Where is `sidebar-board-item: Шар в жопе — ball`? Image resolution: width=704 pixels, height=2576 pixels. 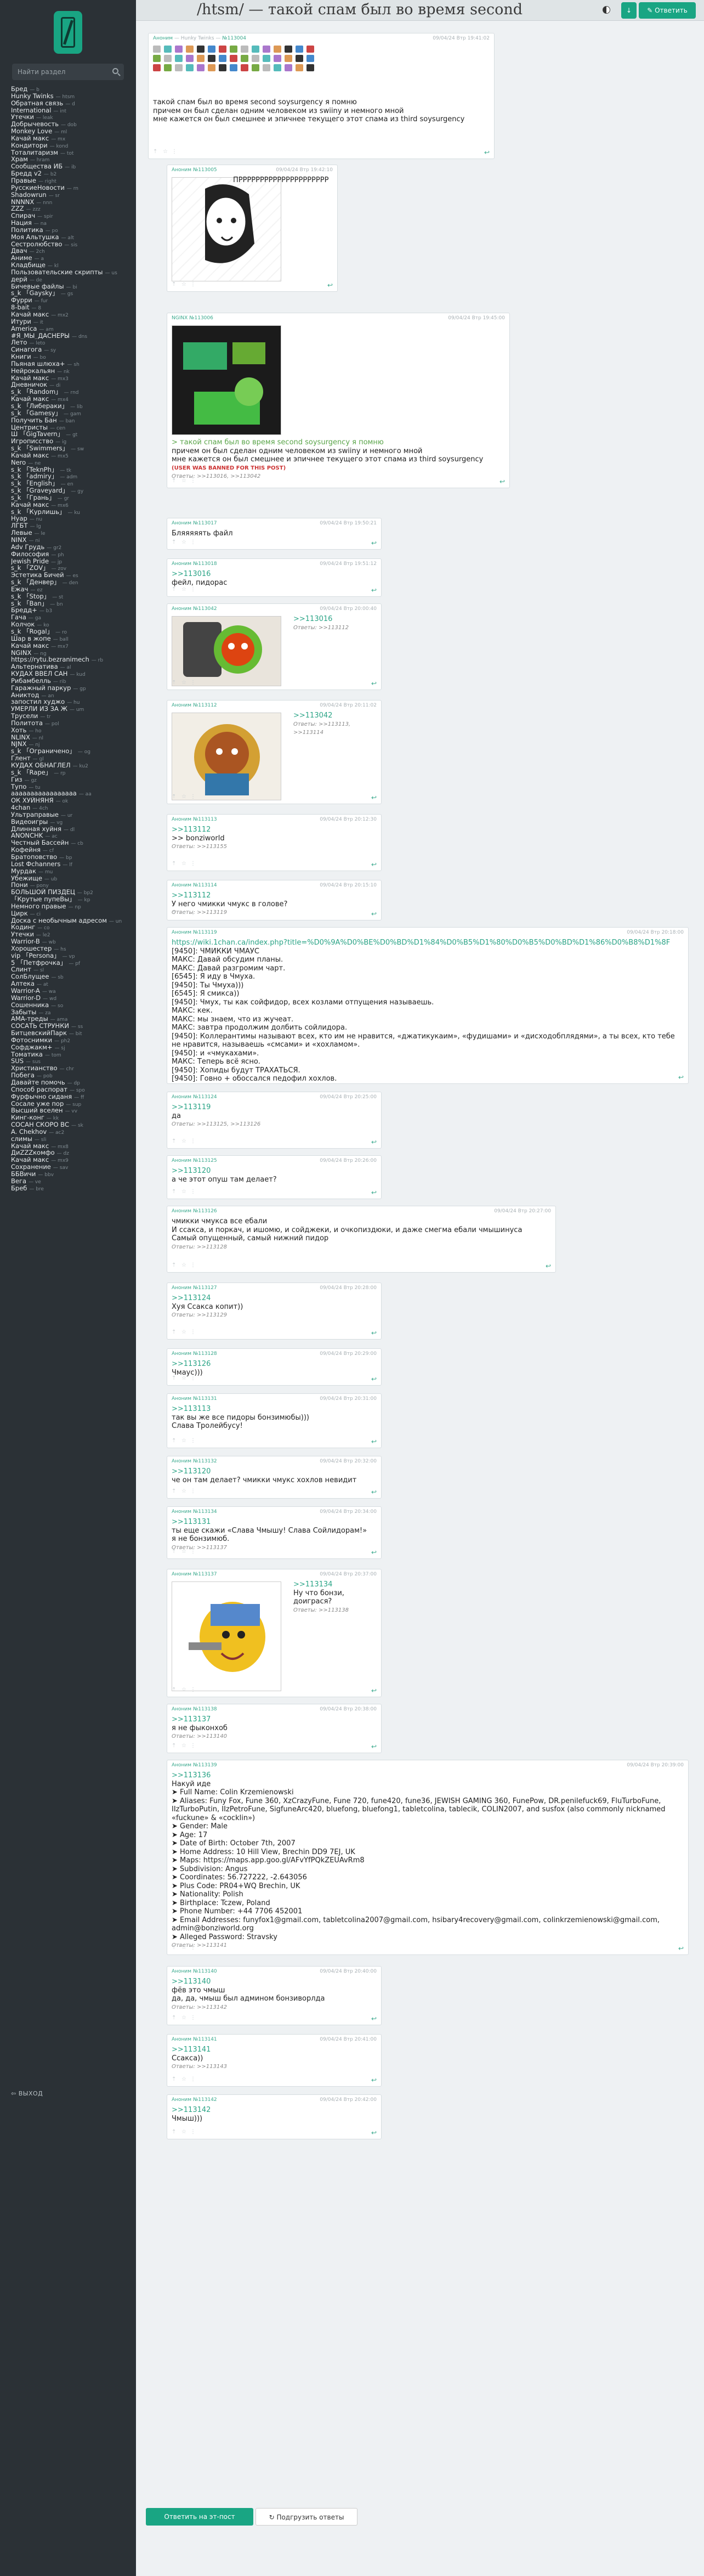
sidebar-board-item: Шар в жопе — ball is located at coordinates (68, 638).